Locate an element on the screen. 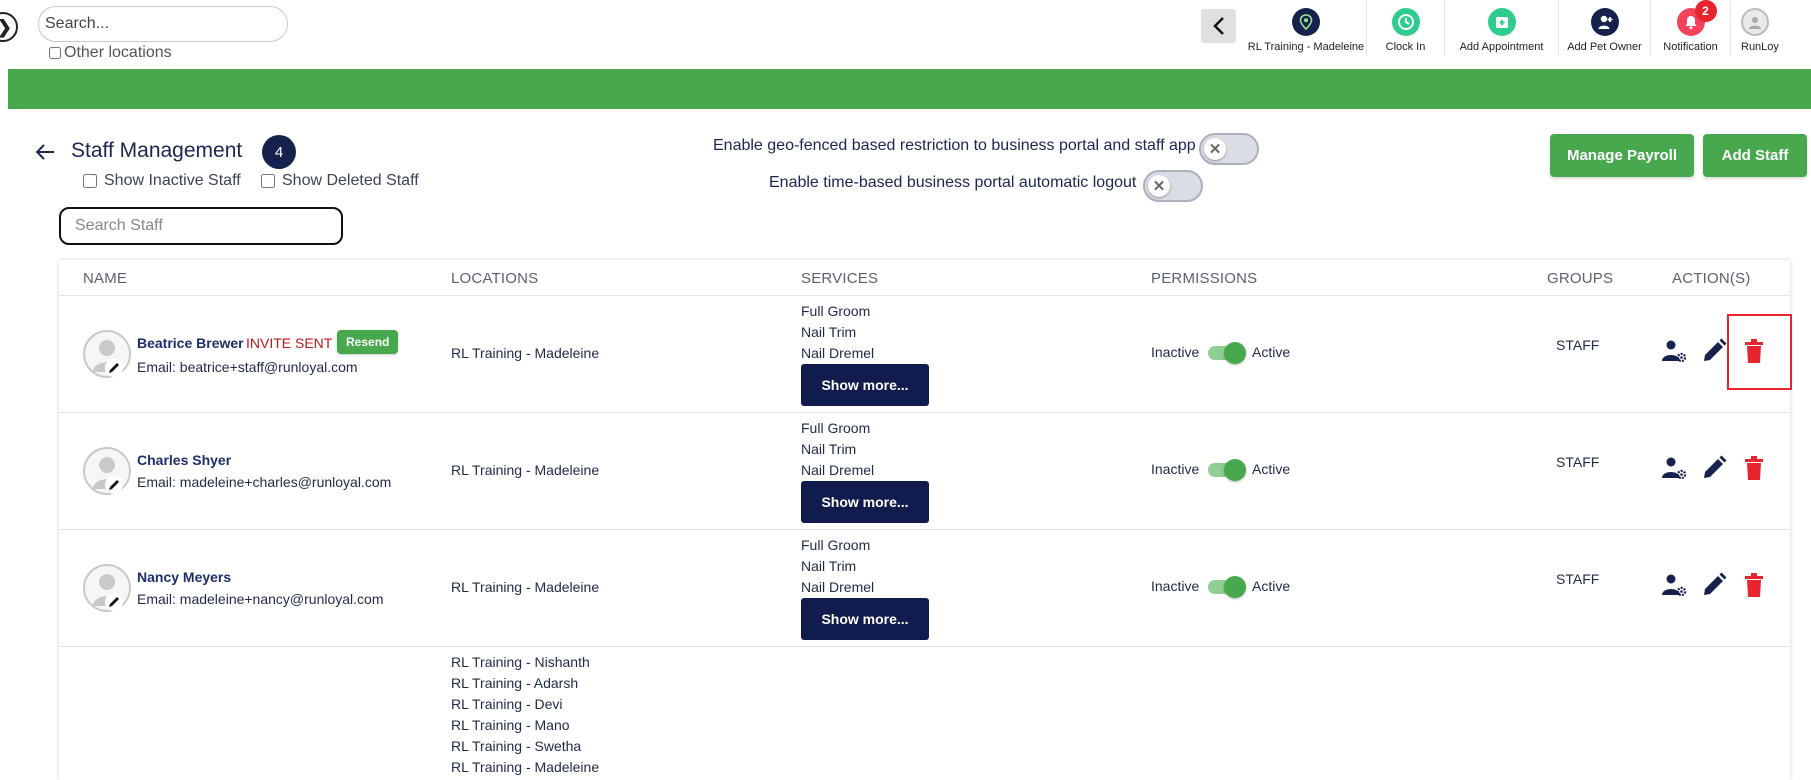 This screenshot has width=1811, height=780. show-deleted-staff-checkbox: Show Deleted Staff is located at coordinates (340, 181).